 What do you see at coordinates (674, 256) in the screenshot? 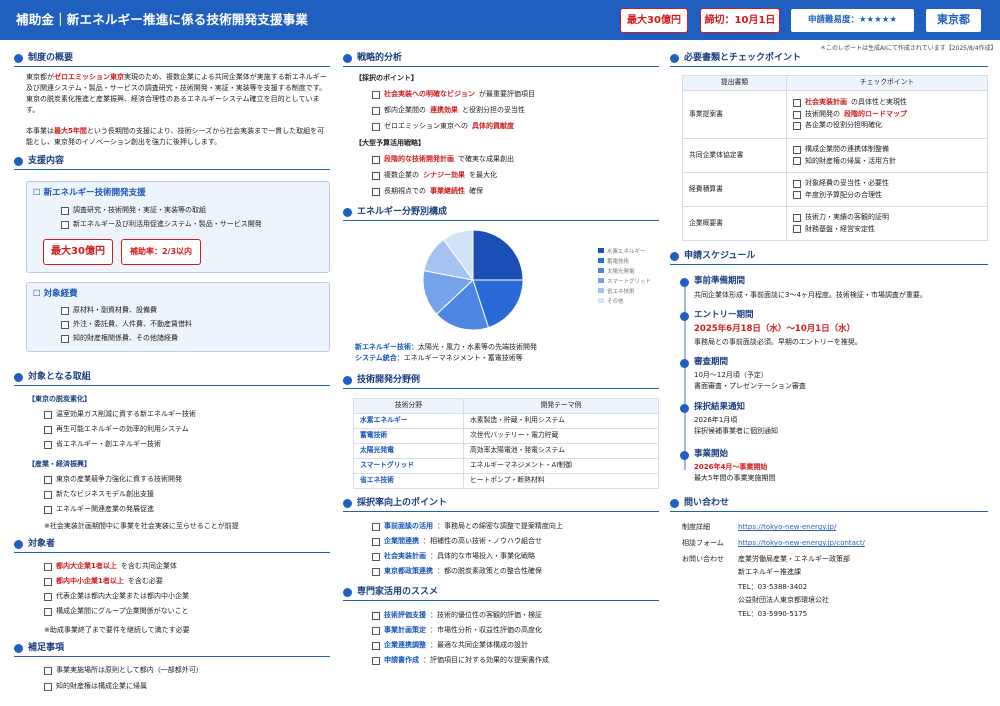
I see `calendar-icon` at bounding box center [674, 256].